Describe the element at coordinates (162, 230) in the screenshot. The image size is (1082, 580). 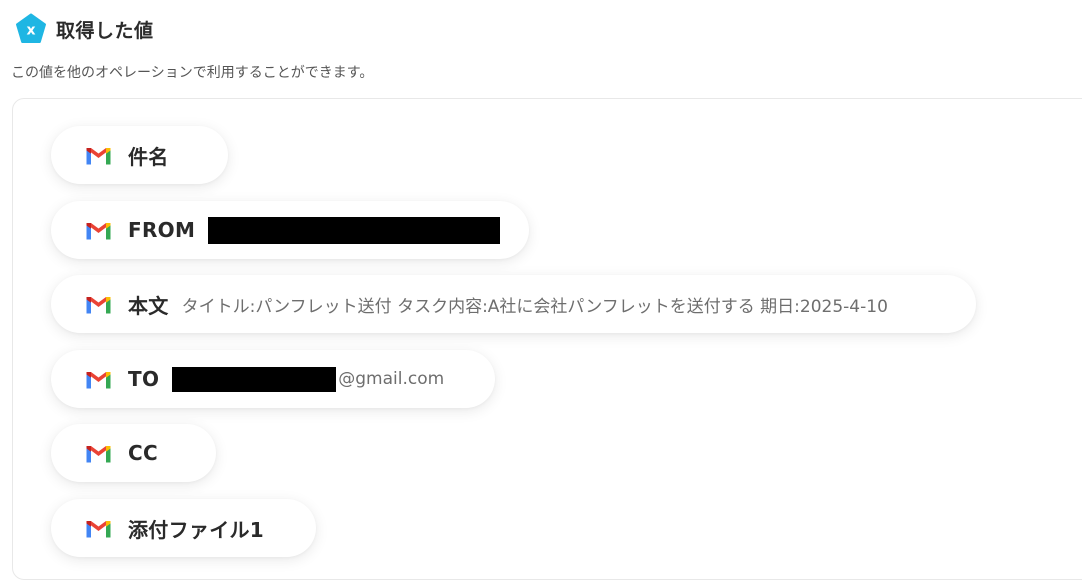
I see `chip-label: FROM` at that location.